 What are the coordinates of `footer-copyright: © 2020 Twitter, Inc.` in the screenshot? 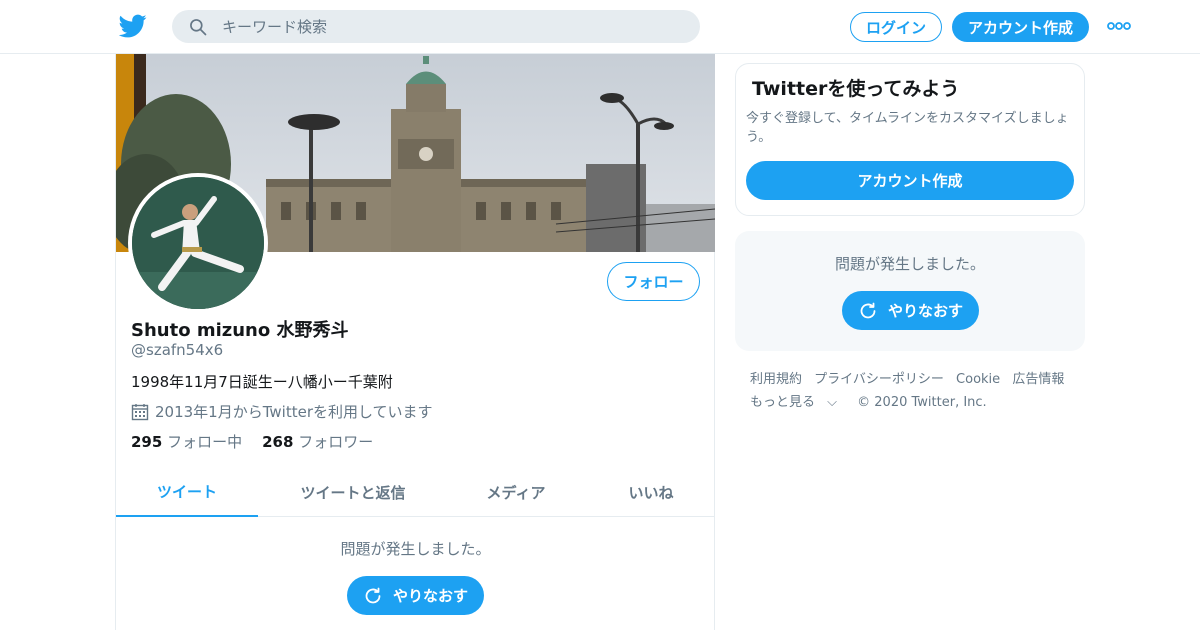 It's located at (922, 402).